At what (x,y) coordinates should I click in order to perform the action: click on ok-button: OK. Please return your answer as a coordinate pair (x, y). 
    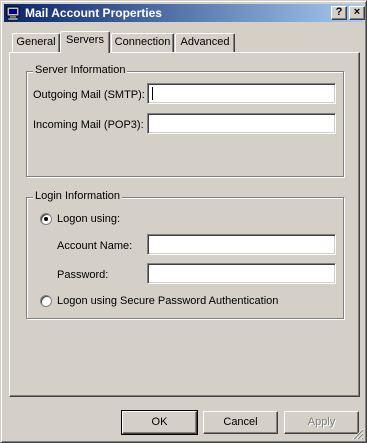
    Looking at the image, I should click on (159, 422).